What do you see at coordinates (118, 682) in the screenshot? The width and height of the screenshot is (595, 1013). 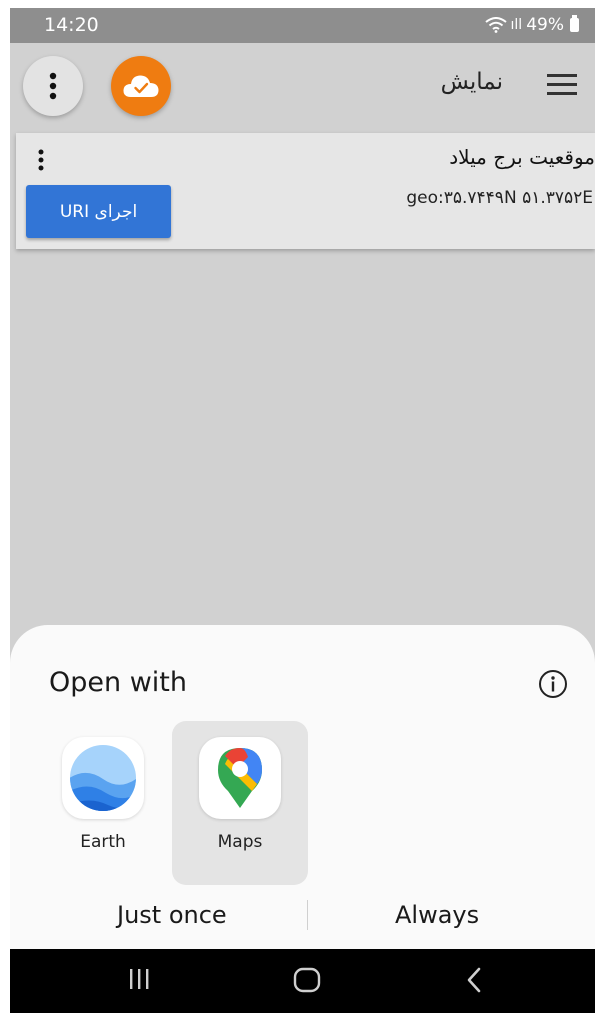 I see `sheet-title: Open with` at bounding box center [118, 682].